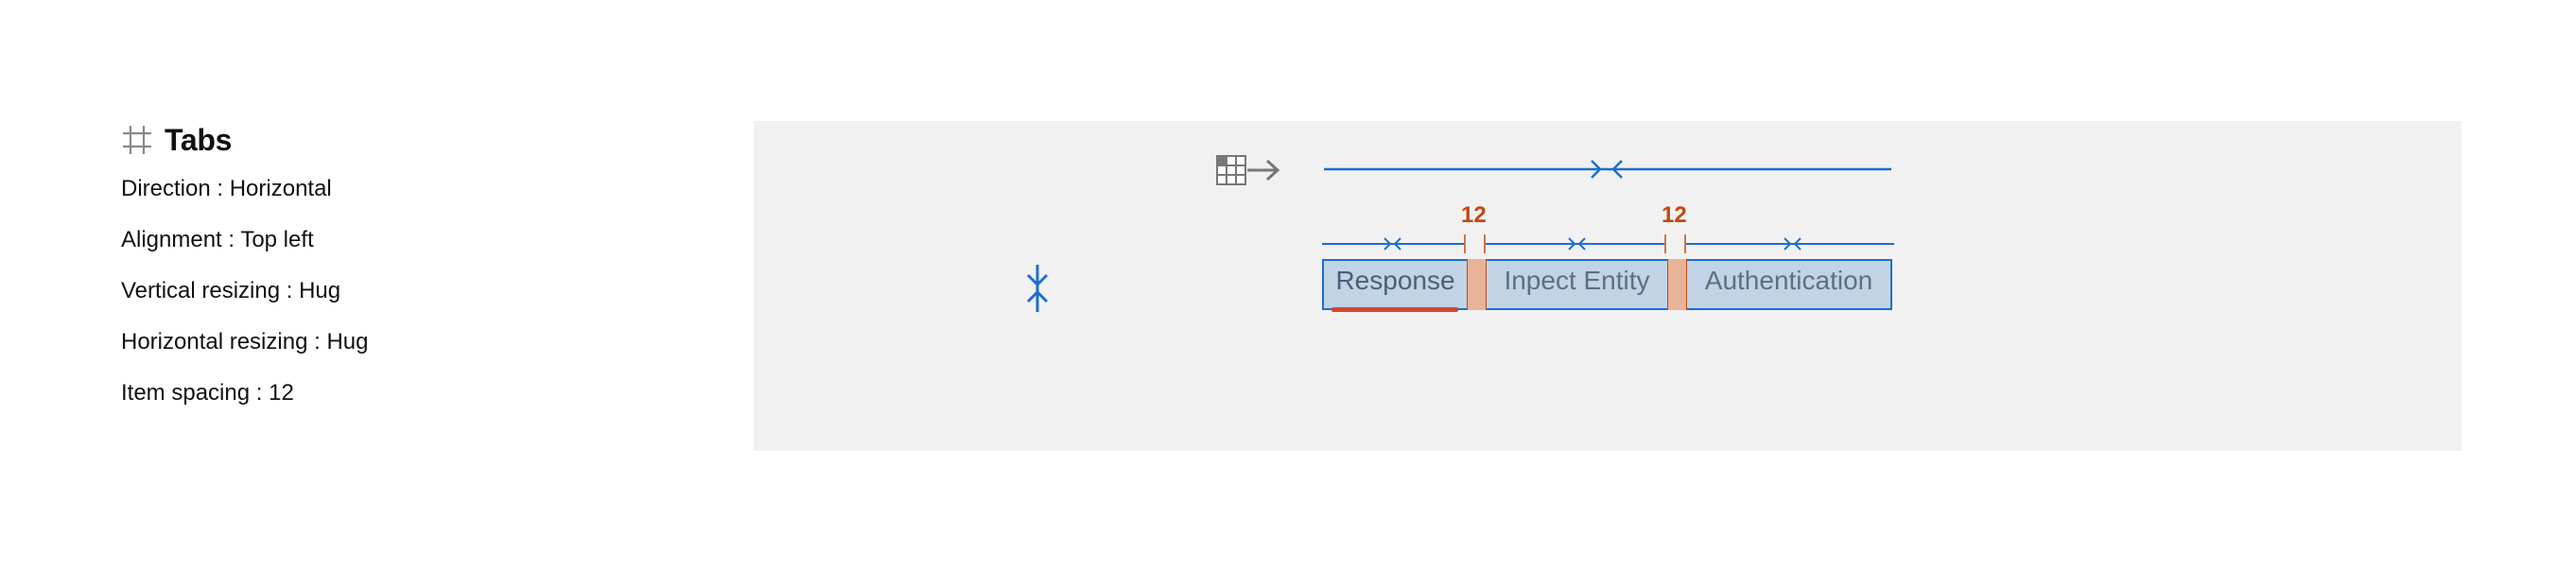 This screenshot has height=571, width=2576. I want to click on property-value: Horizontal, so click(280, 188).